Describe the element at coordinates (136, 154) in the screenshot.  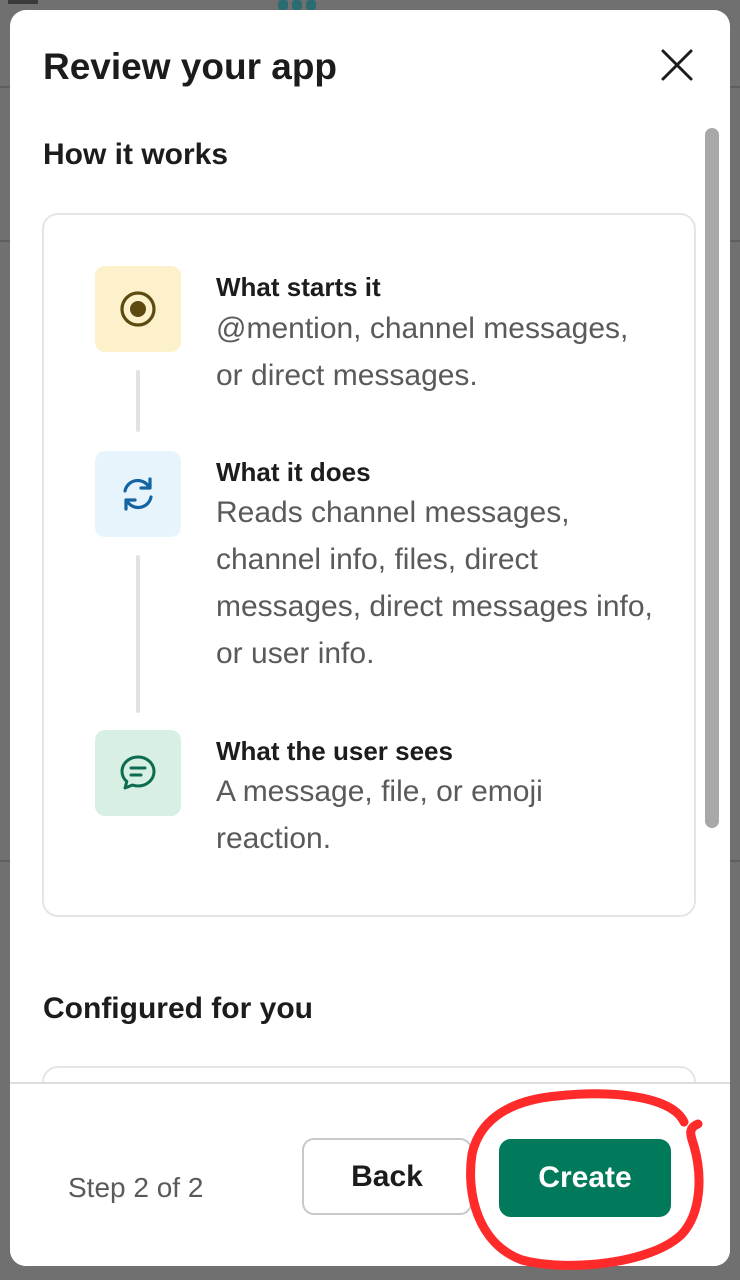
I see `how-it-works-title: How it works` at that location.